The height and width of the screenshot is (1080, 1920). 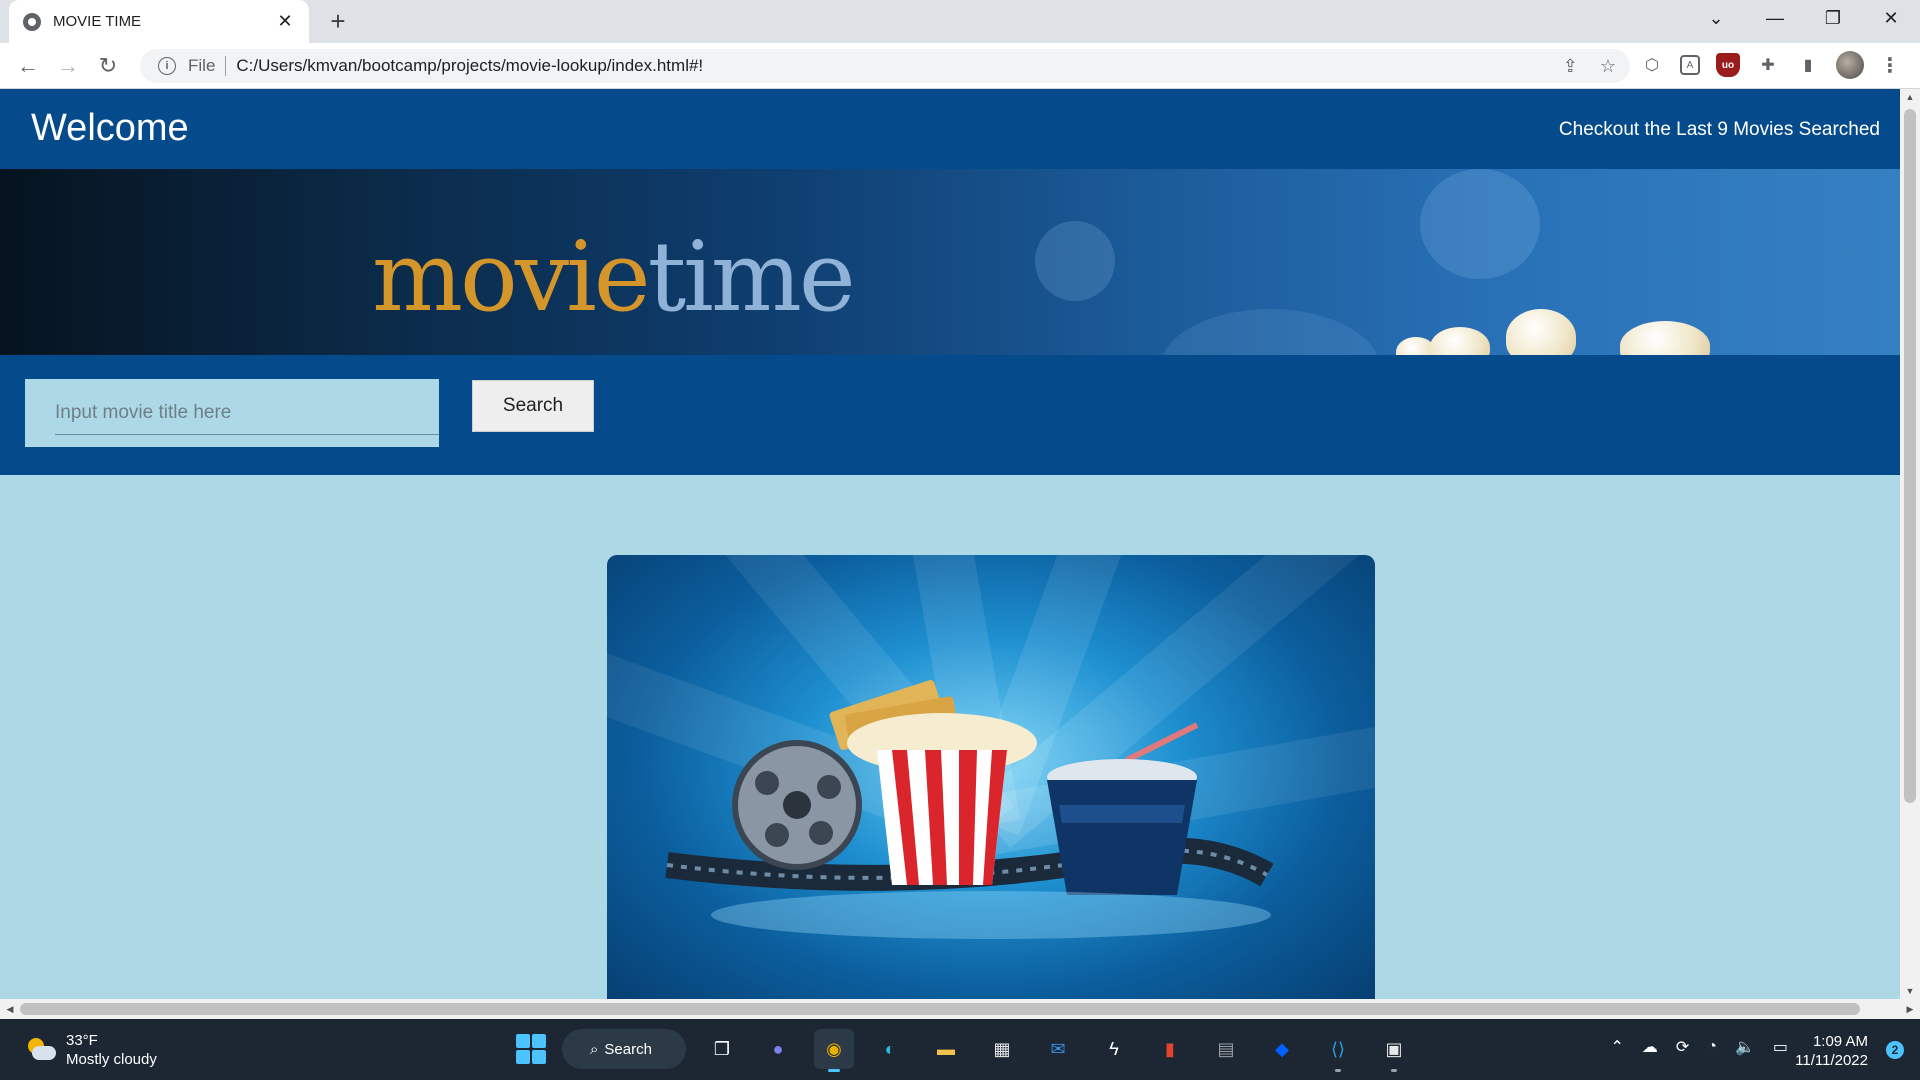 What do you see at coordinates (202, 65) in the screenshot?
I see `file-label: File` at bounding box center [202, 65].